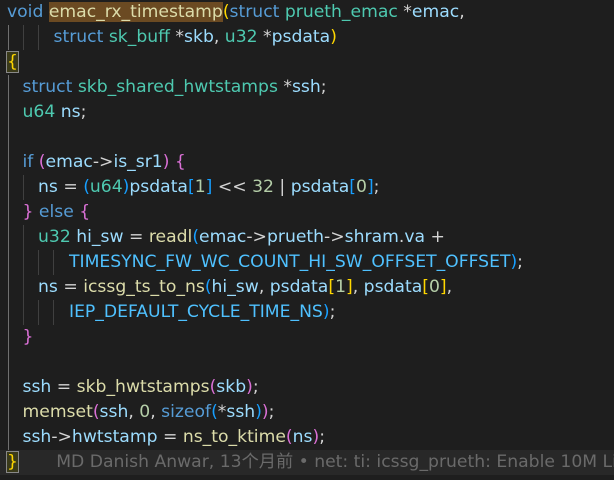 This screenshot has width=614, height=480. Describe the element at coordinates (307, 37) in the screenshot. I see `code-line: struct sk_buff *skb, u32 *psdata)` at that location.